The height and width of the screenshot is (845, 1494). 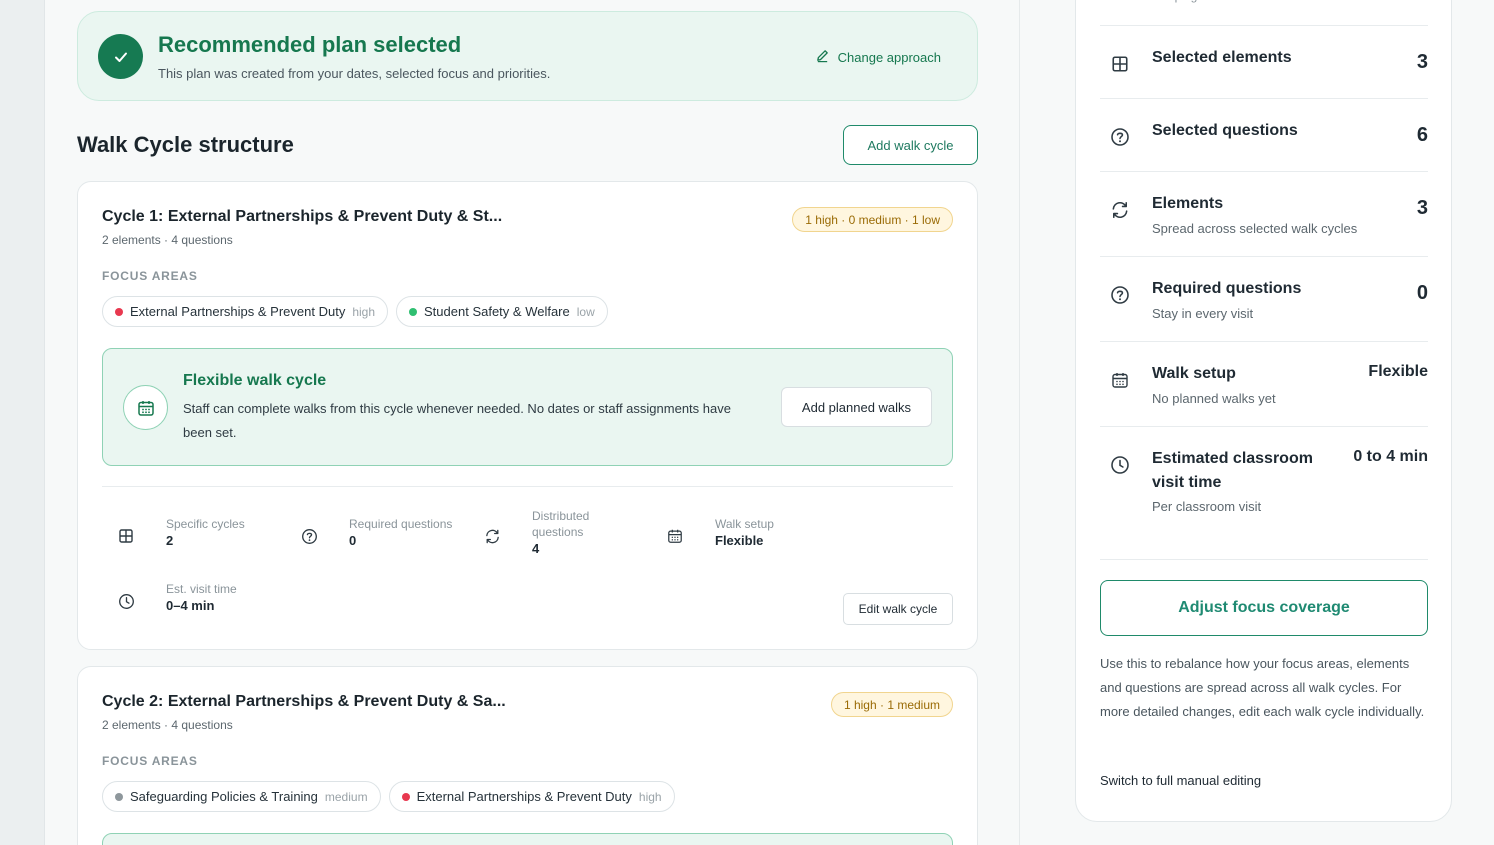 I want to click on priority-badge: 1 high · 0 medium · 1 low, so click(x=872, y=219).